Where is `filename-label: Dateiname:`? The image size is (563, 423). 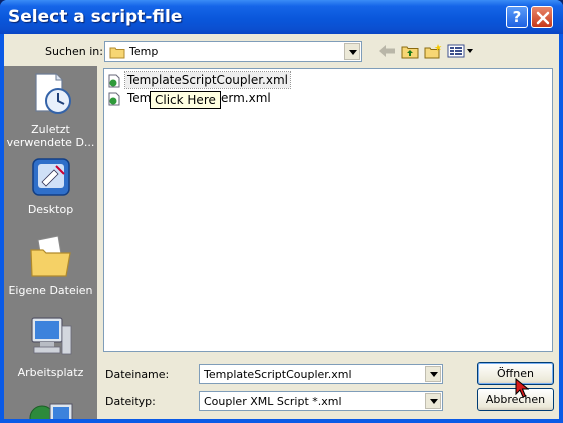
filename-label: Dateiname: is located at coordinates (137, 374).